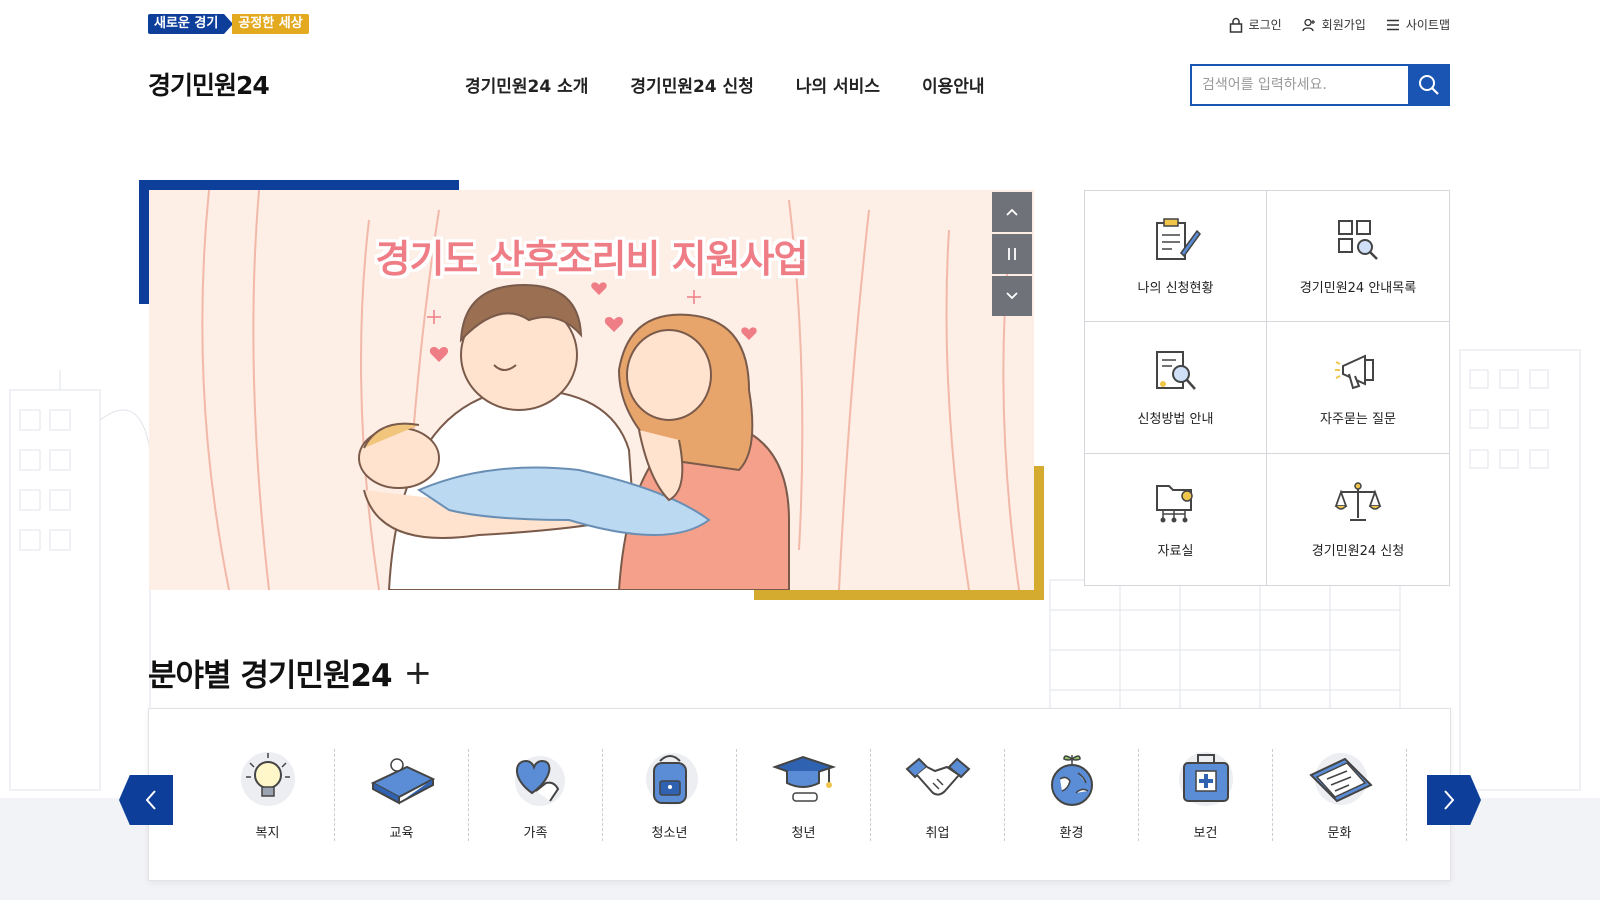 This screenshot has height=900, width=1600. I want to click on field-item-youth-label: 청소년, so click(669, 833).